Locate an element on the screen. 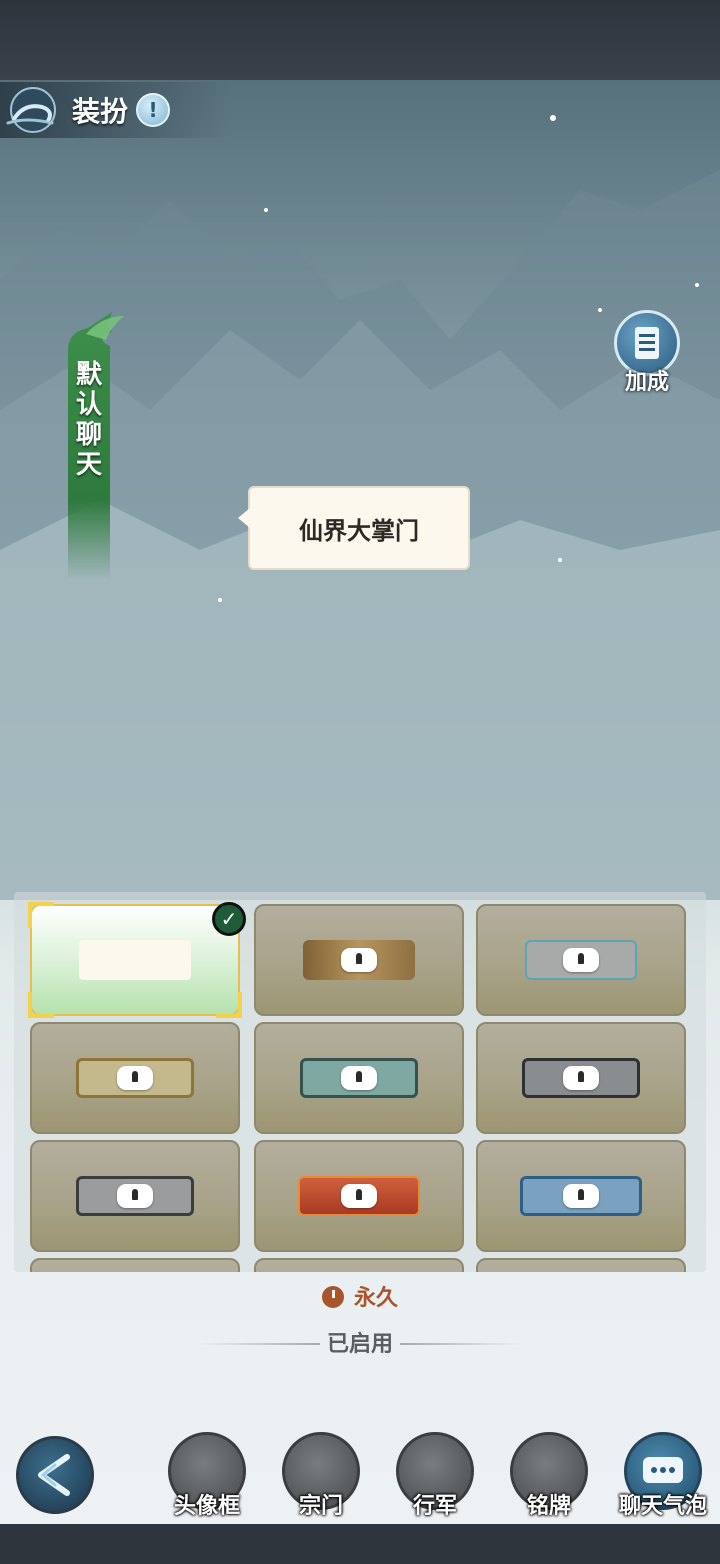 The image size is (720, 1564). nav-march: 行军 is located at coordinates (435, 1477).